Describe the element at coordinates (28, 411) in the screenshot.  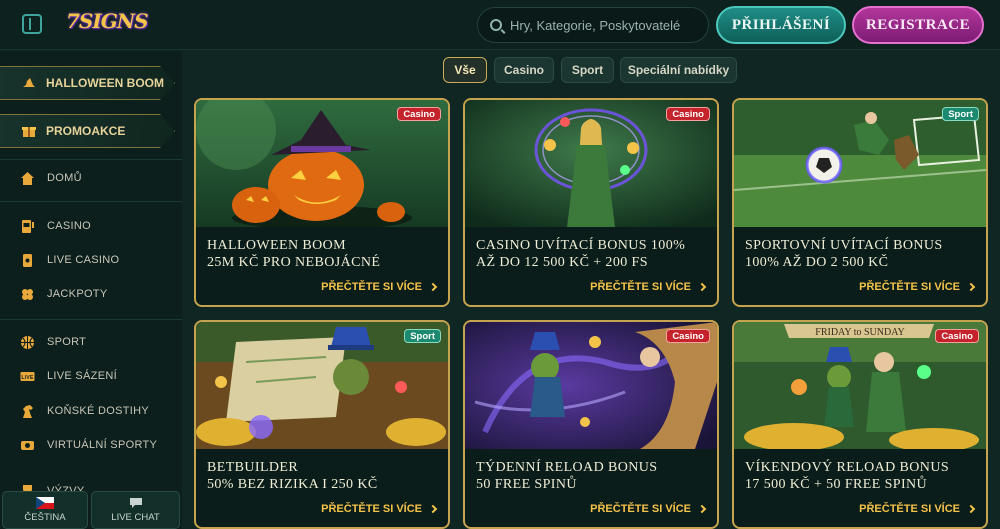
I see `horse-icon` at that location.